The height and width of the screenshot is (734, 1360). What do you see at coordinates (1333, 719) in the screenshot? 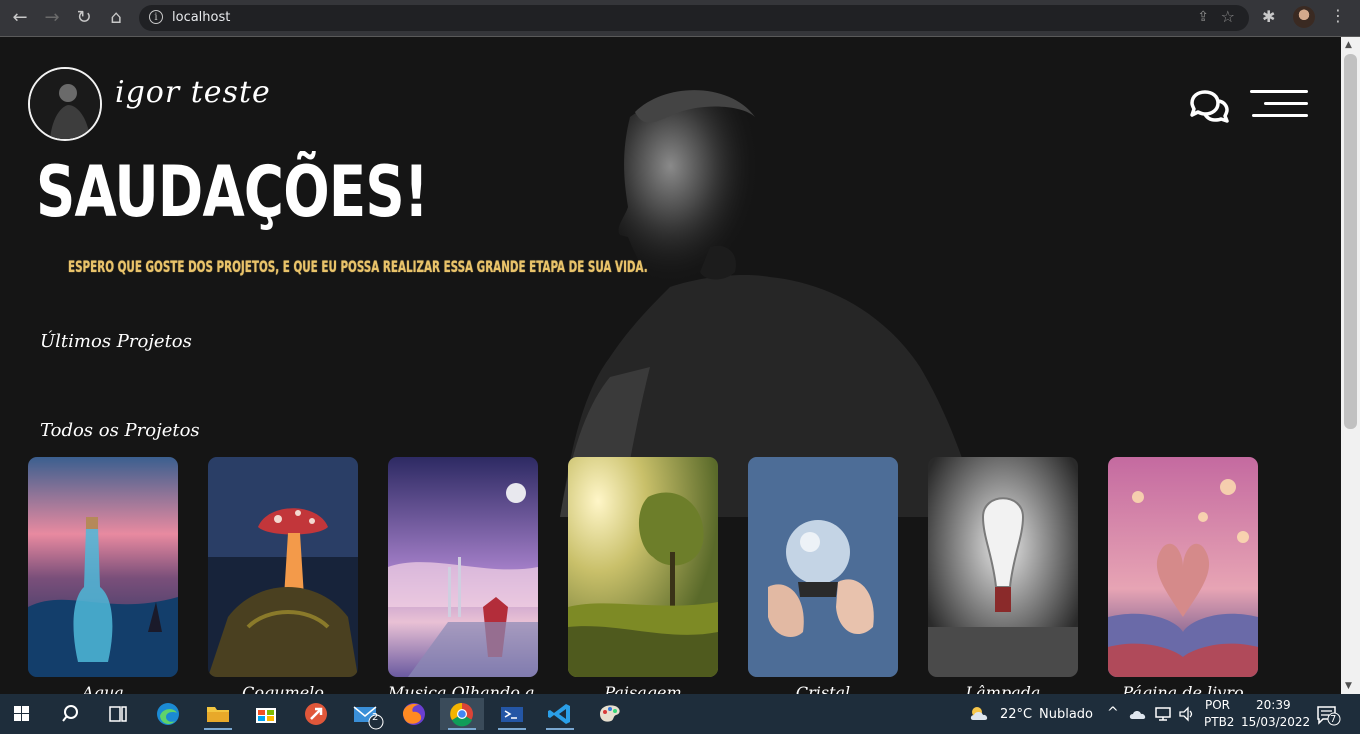
I see `notification-count: 7` at bounding box center [1333, 719].